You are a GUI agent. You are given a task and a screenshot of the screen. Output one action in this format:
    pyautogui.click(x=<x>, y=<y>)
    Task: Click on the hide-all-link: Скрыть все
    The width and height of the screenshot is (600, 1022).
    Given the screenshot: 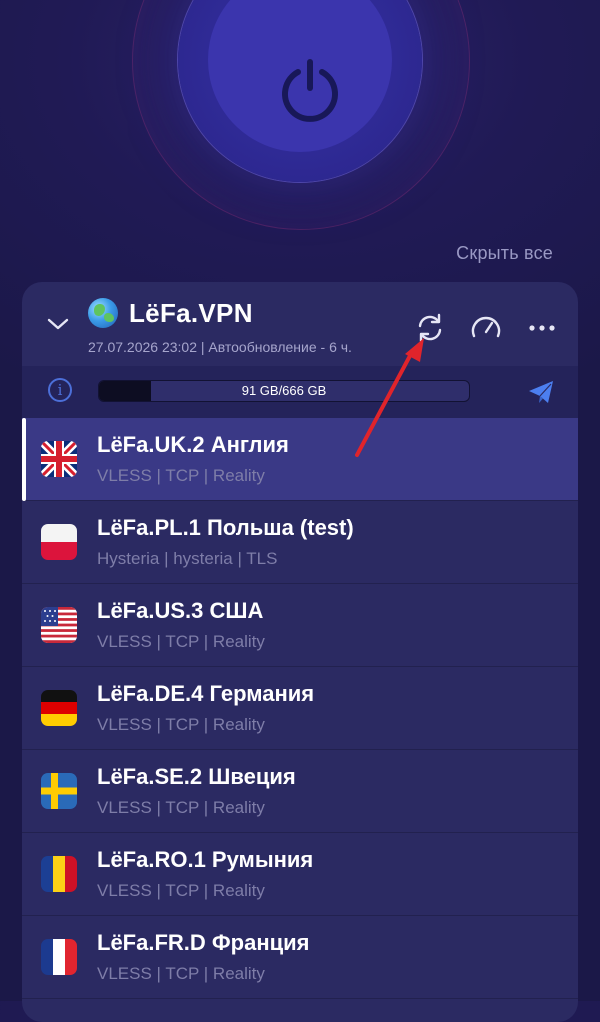 What is the action you would take?
    pyautogui.click(x=504, y=253)
    